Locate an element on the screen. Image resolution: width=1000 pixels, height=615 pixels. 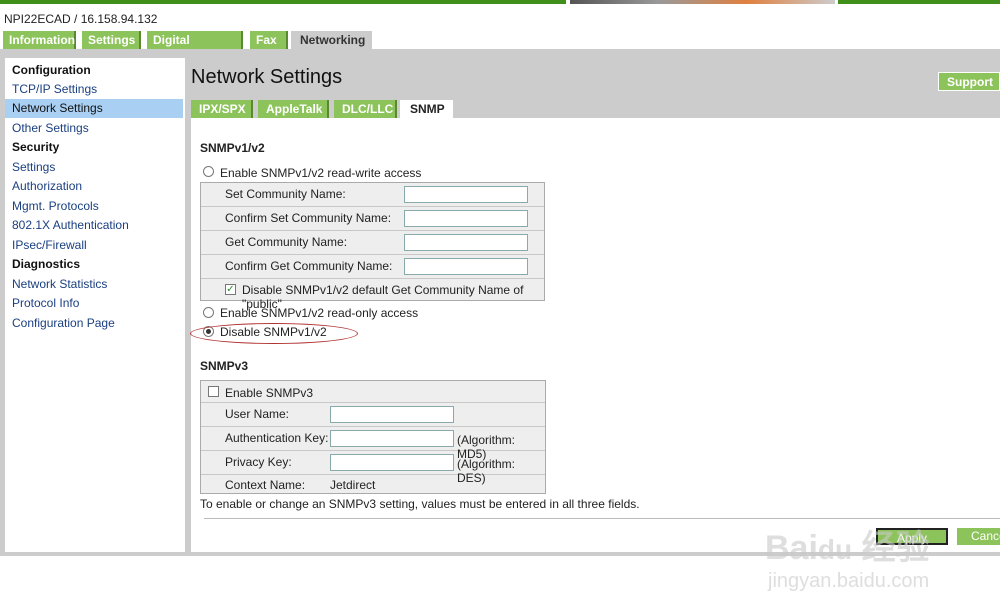
banner-photo is located at coordinates (702, 2).